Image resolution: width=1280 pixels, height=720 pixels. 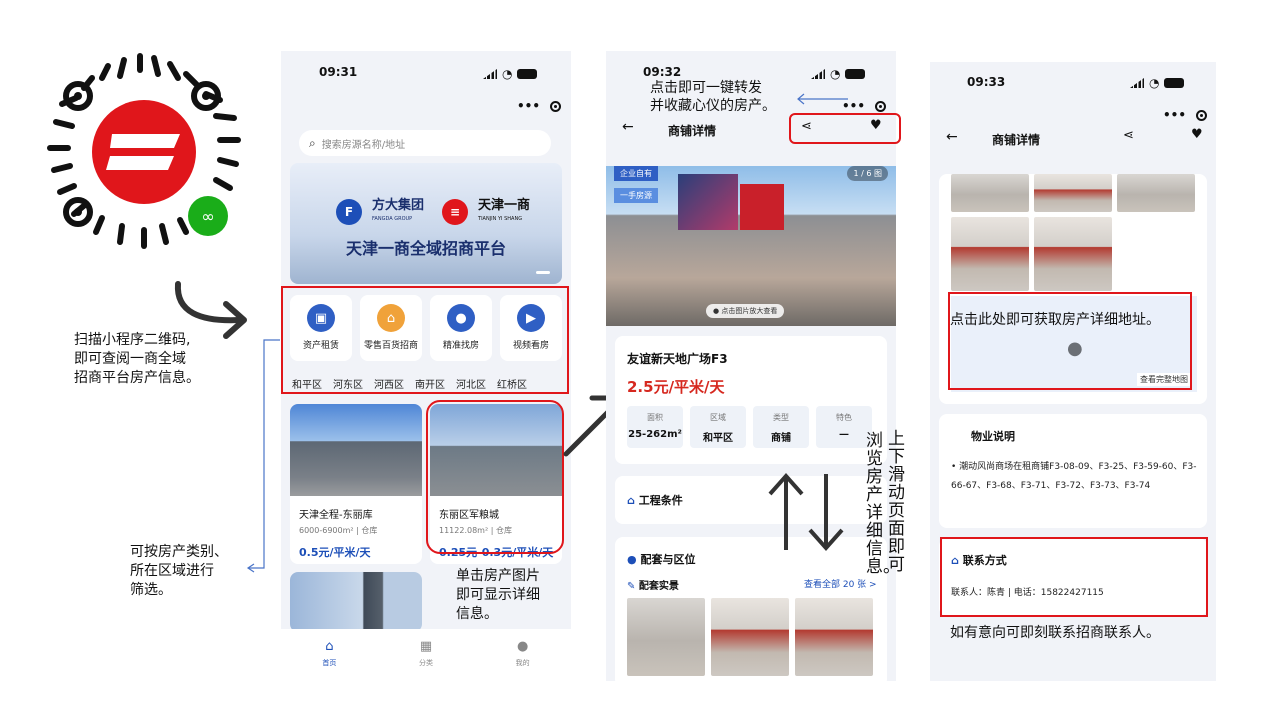 I want to click on tab-category: ▦ 分类, so click(x=426, y=660).